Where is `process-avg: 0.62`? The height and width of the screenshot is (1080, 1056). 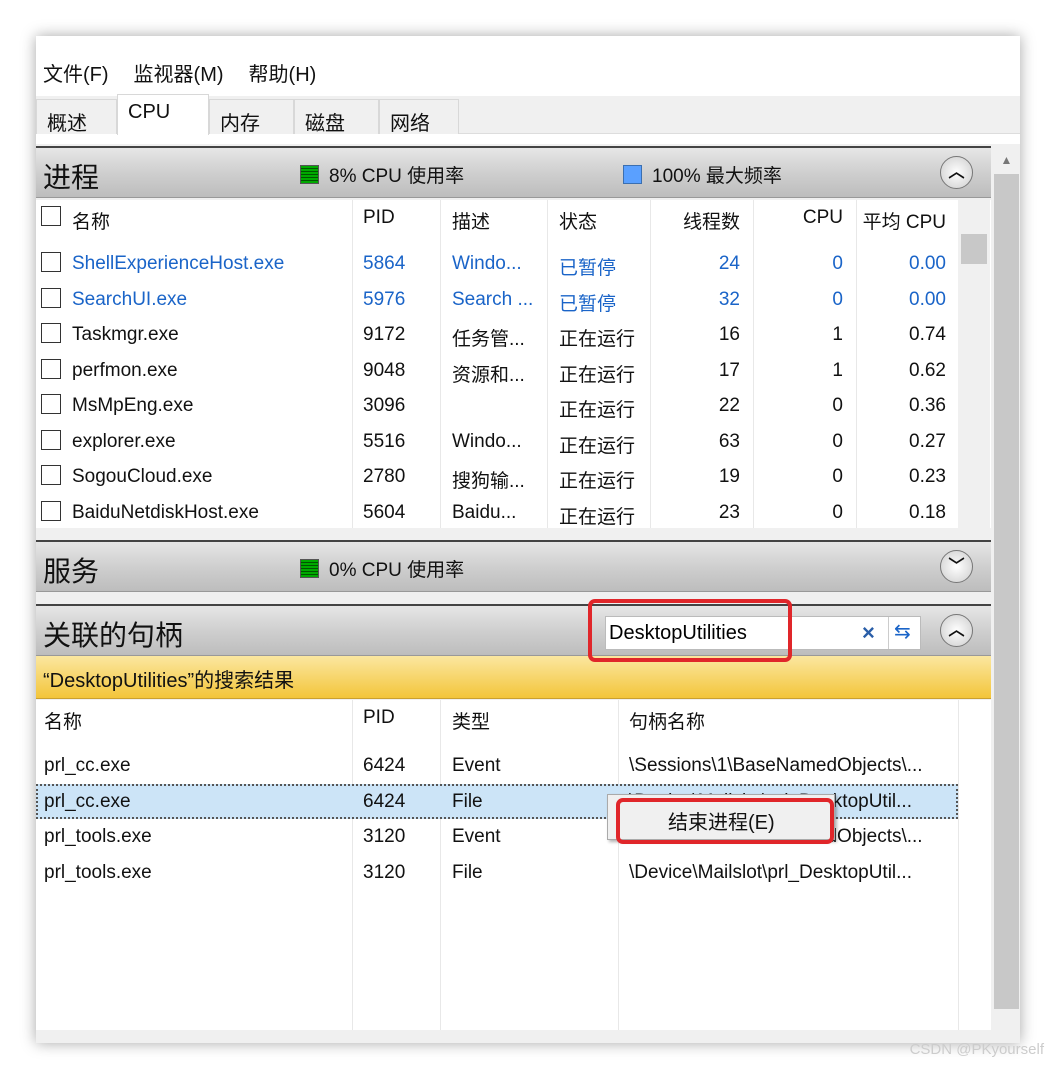 process-avg: 0.62 is located at coordinates (927, 370).